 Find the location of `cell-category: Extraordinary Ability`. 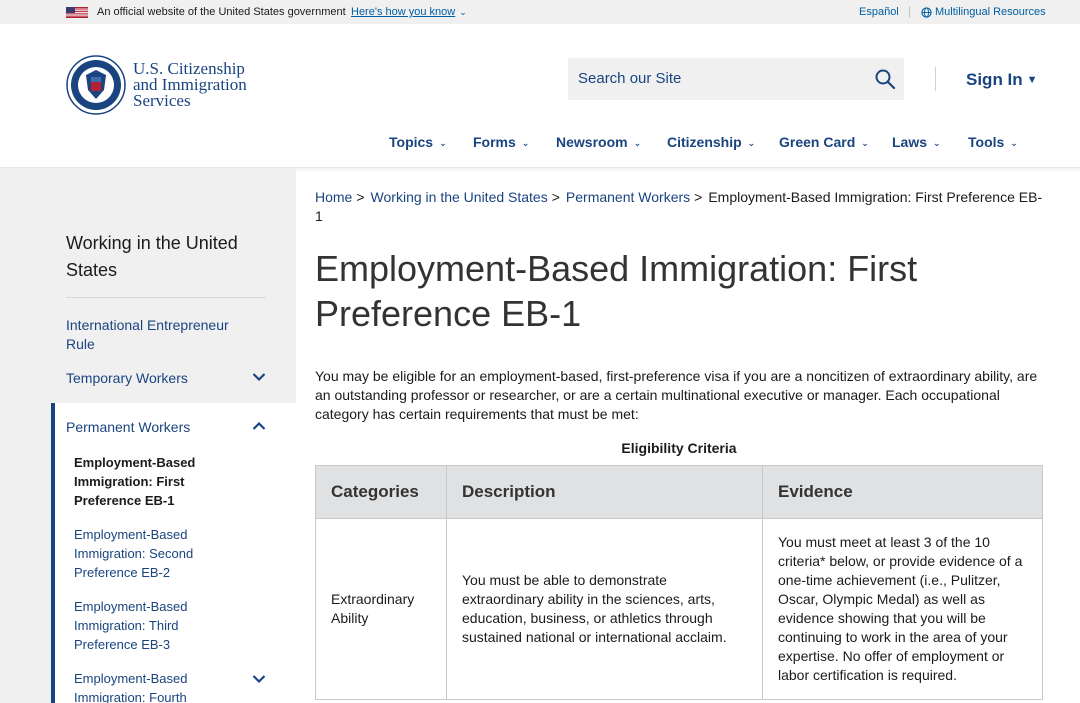

cell-category: Extraordinary Ability is located at coordinates (381, 609).